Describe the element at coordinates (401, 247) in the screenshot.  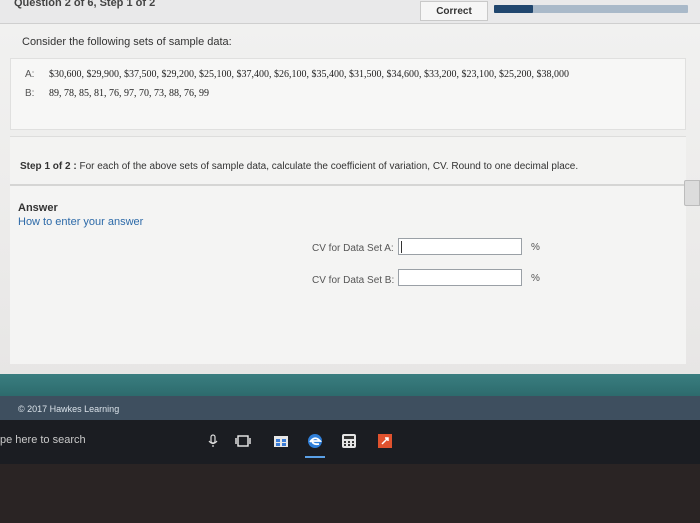
I see `text-caret` at that location.